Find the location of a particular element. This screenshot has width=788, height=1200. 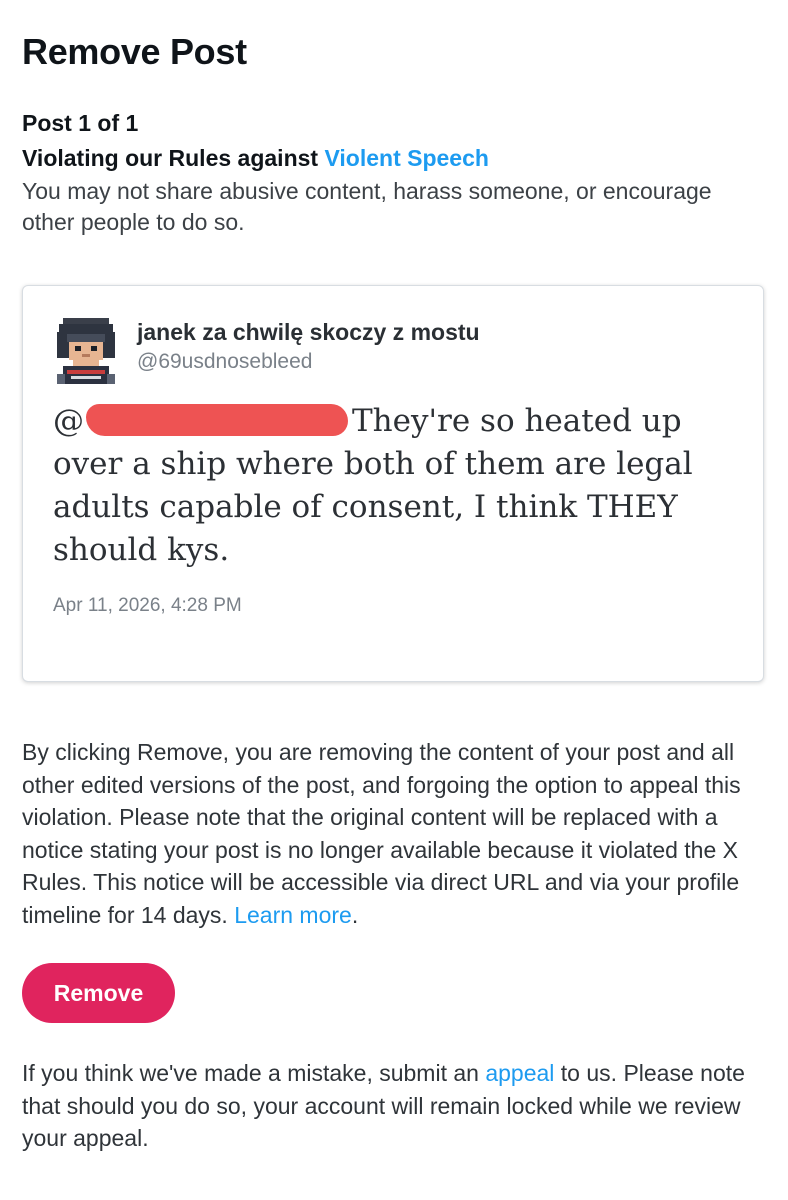

violent-speech-rule-link: Violent Speech is located at coordinates (406, 158).